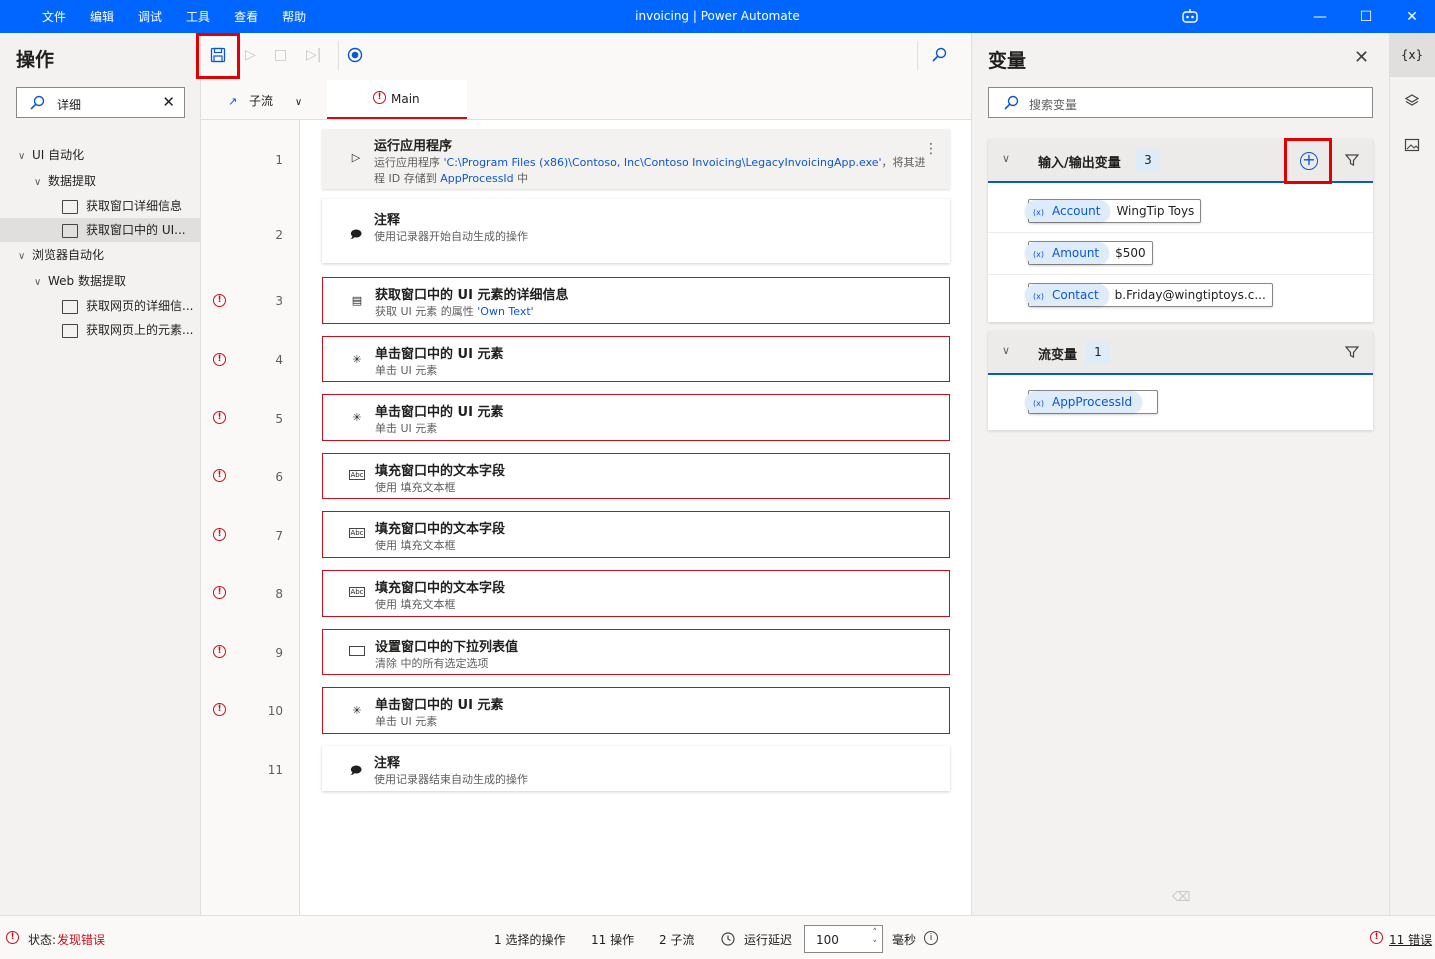  I want to click on step-desc-text: 获取 UI 元素 的属性, so click(426, 311).